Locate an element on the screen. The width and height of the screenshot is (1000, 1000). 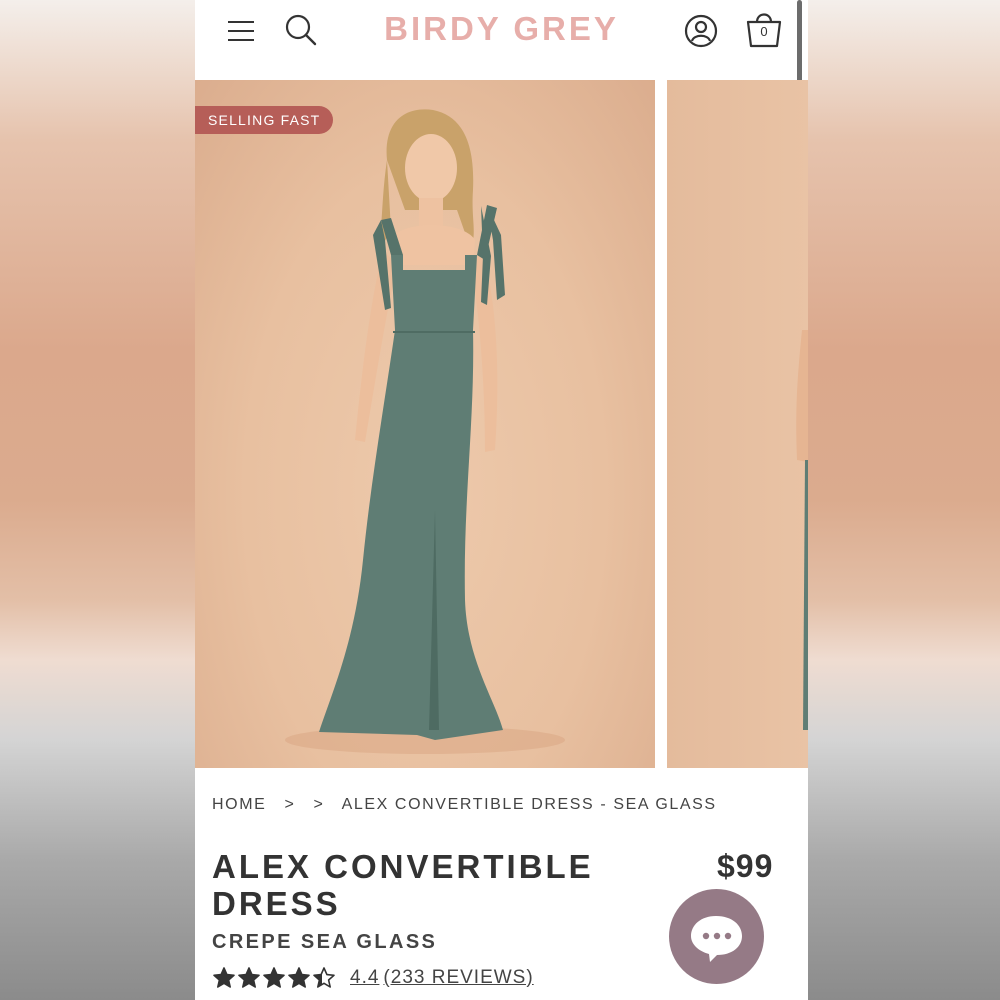
product-price: $99 is located at coordinates (745, 866).